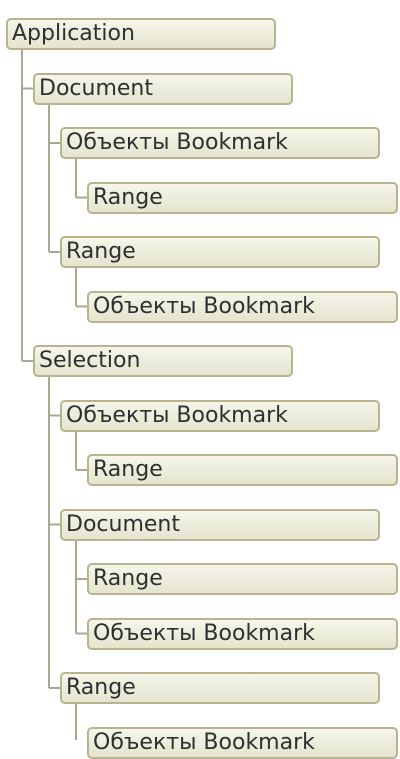  I want to click on node-document-d2: Document, so click(220, 524).